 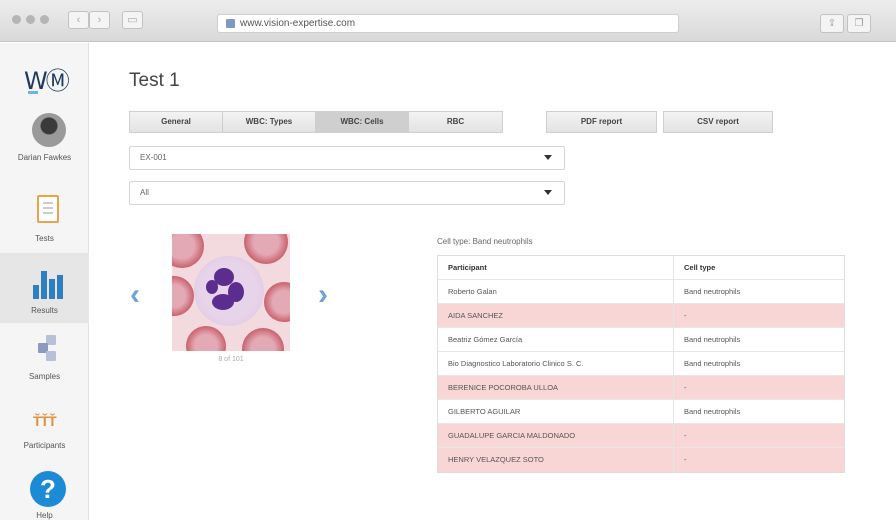 I want to click on participant-cell: GILBERTO AGUILAR, so click(x=556, y=411).